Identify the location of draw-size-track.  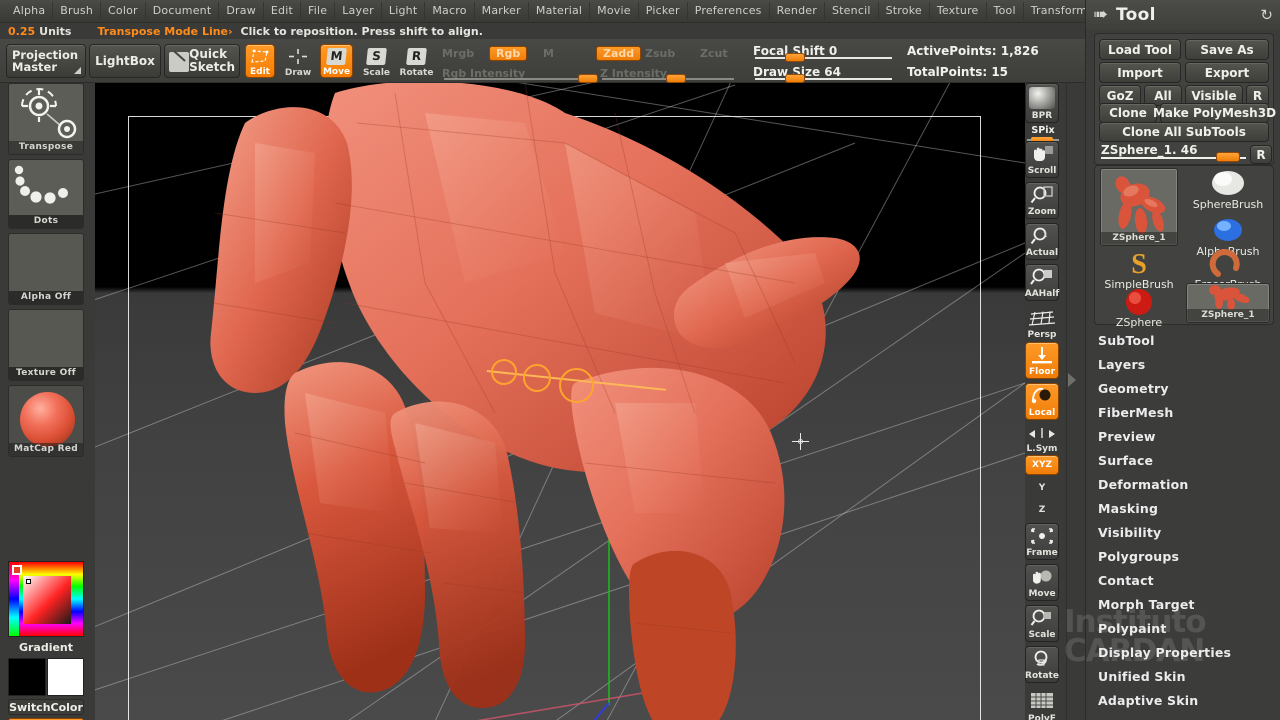
(823, 79).